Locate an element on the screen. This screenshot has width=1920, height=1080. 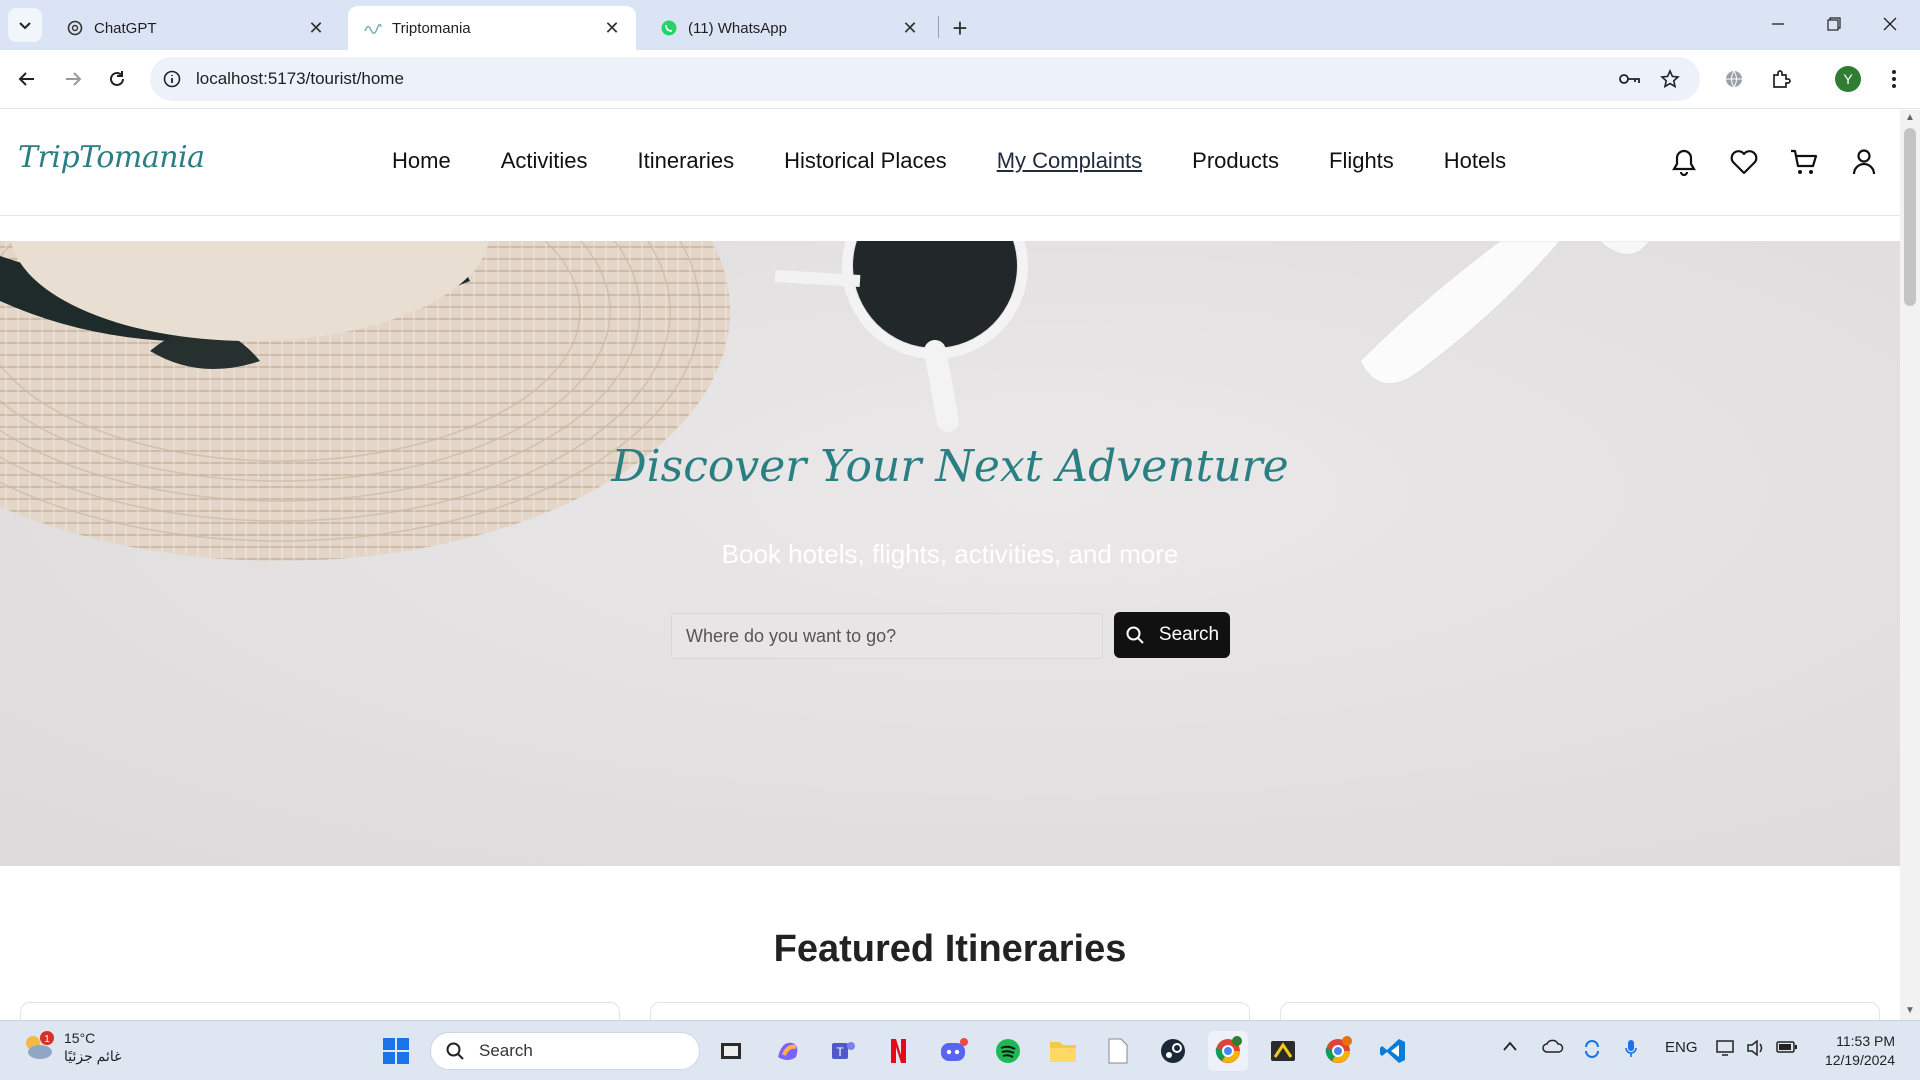
page-scrollbar: ▲ ▼ is located at coordinates (1910, 565).